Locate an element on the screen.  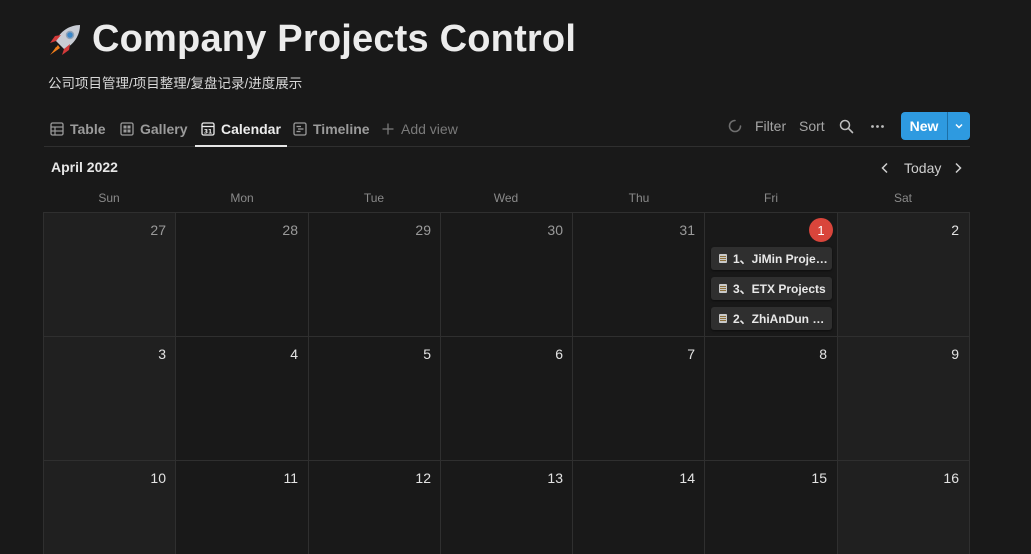
loading-spinner is located at coordinates (735, 126).